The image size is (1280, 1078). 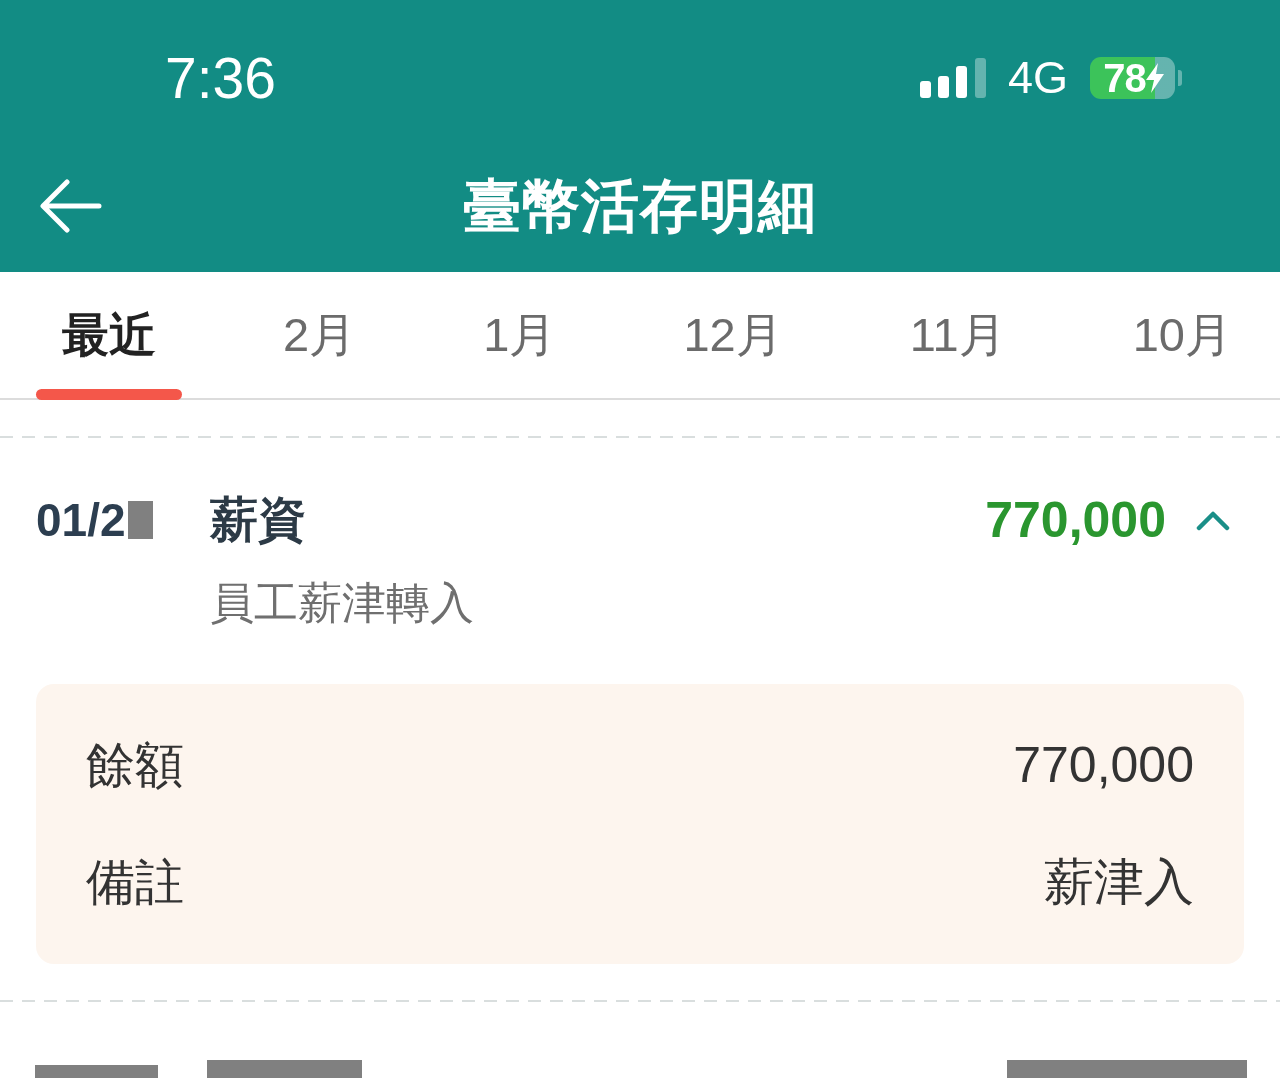 What do you see at coordinates (1213, 520) in the screenshot?
I see `chevron-up-icon` at bounding box center [1213, 520].